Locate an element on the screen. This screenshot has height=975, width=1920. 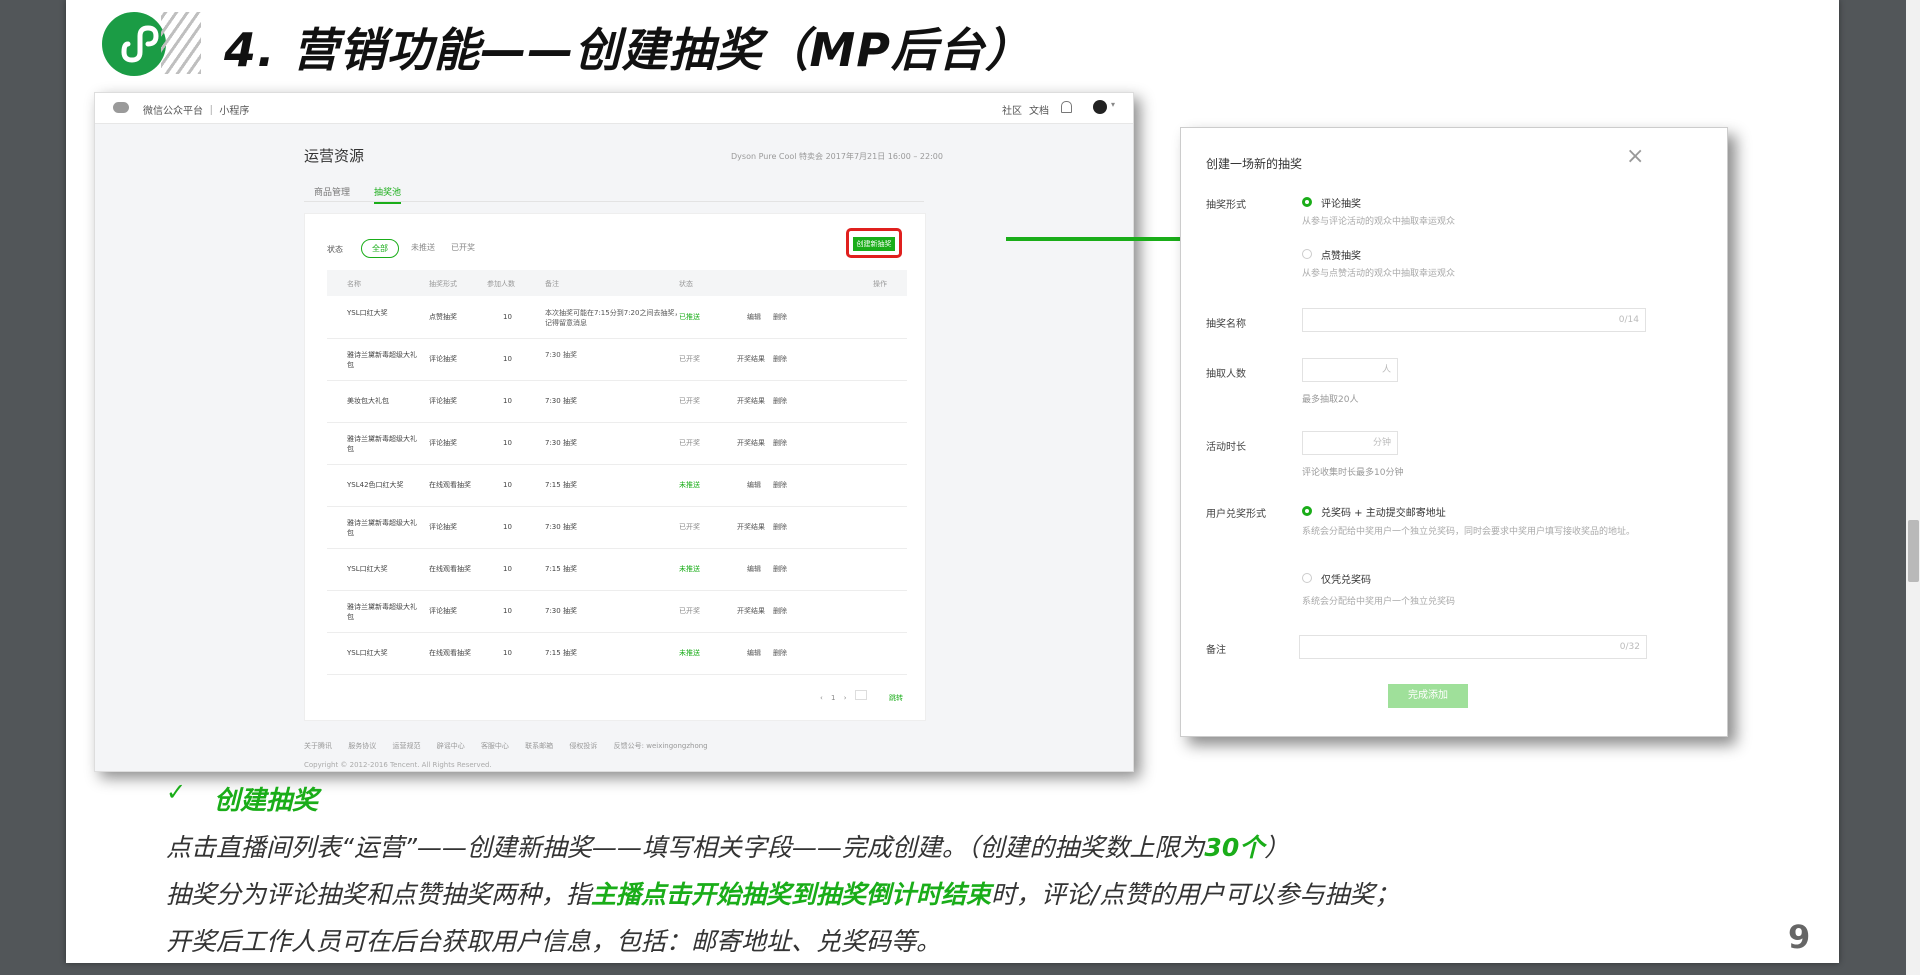
table-row: 美妆包大礼包 评论抽奖 10 7:30 抽奖 已开奖 开奖结果 删除 is located at coordinates (617, 401).